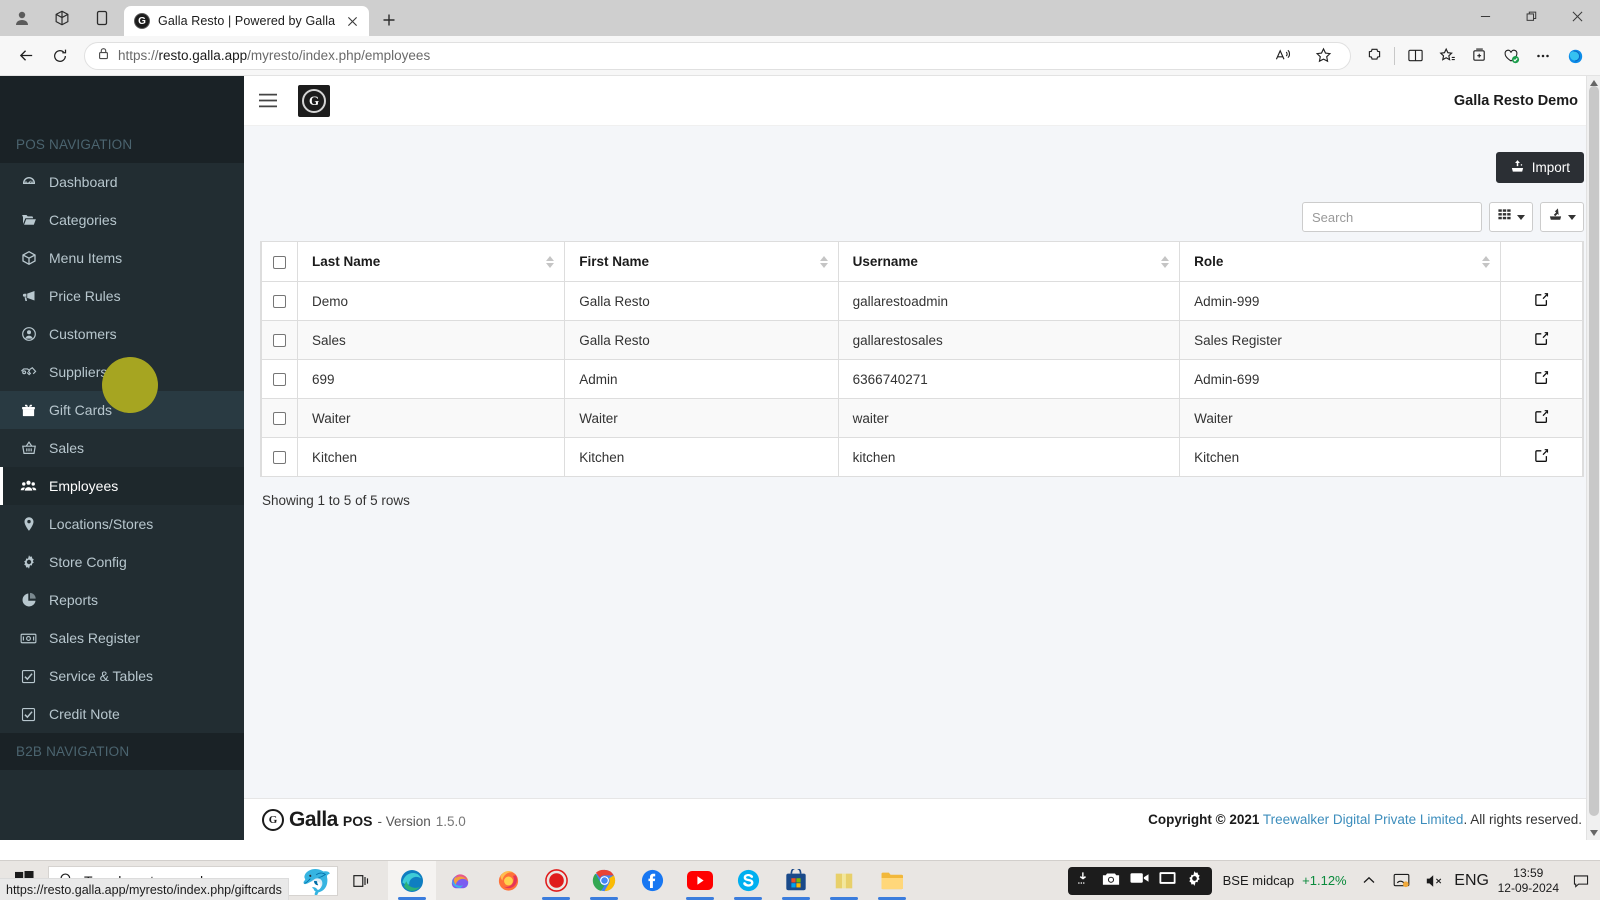 Image resolution: width=1600 pixels, height=900 pixels. Describe the element at coordinates (364, 820) in the screenshot. I see `footer-brand: G Galla POS - Version 1.5.0` at that location.